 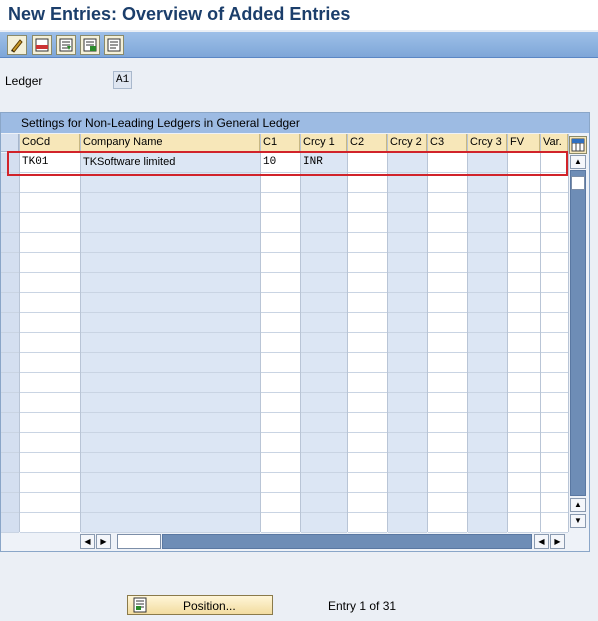 What do you see at coordinates (324, 163) in the screenshot?
I see `table-cell: INR` at bounding box center [324, 163].